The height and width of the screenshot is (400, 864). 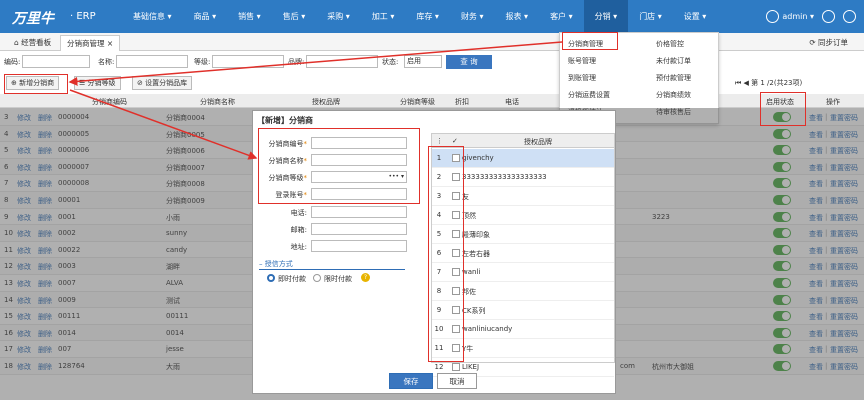 I want to click on arrow-add-to-form, so click(x=163, y=124).